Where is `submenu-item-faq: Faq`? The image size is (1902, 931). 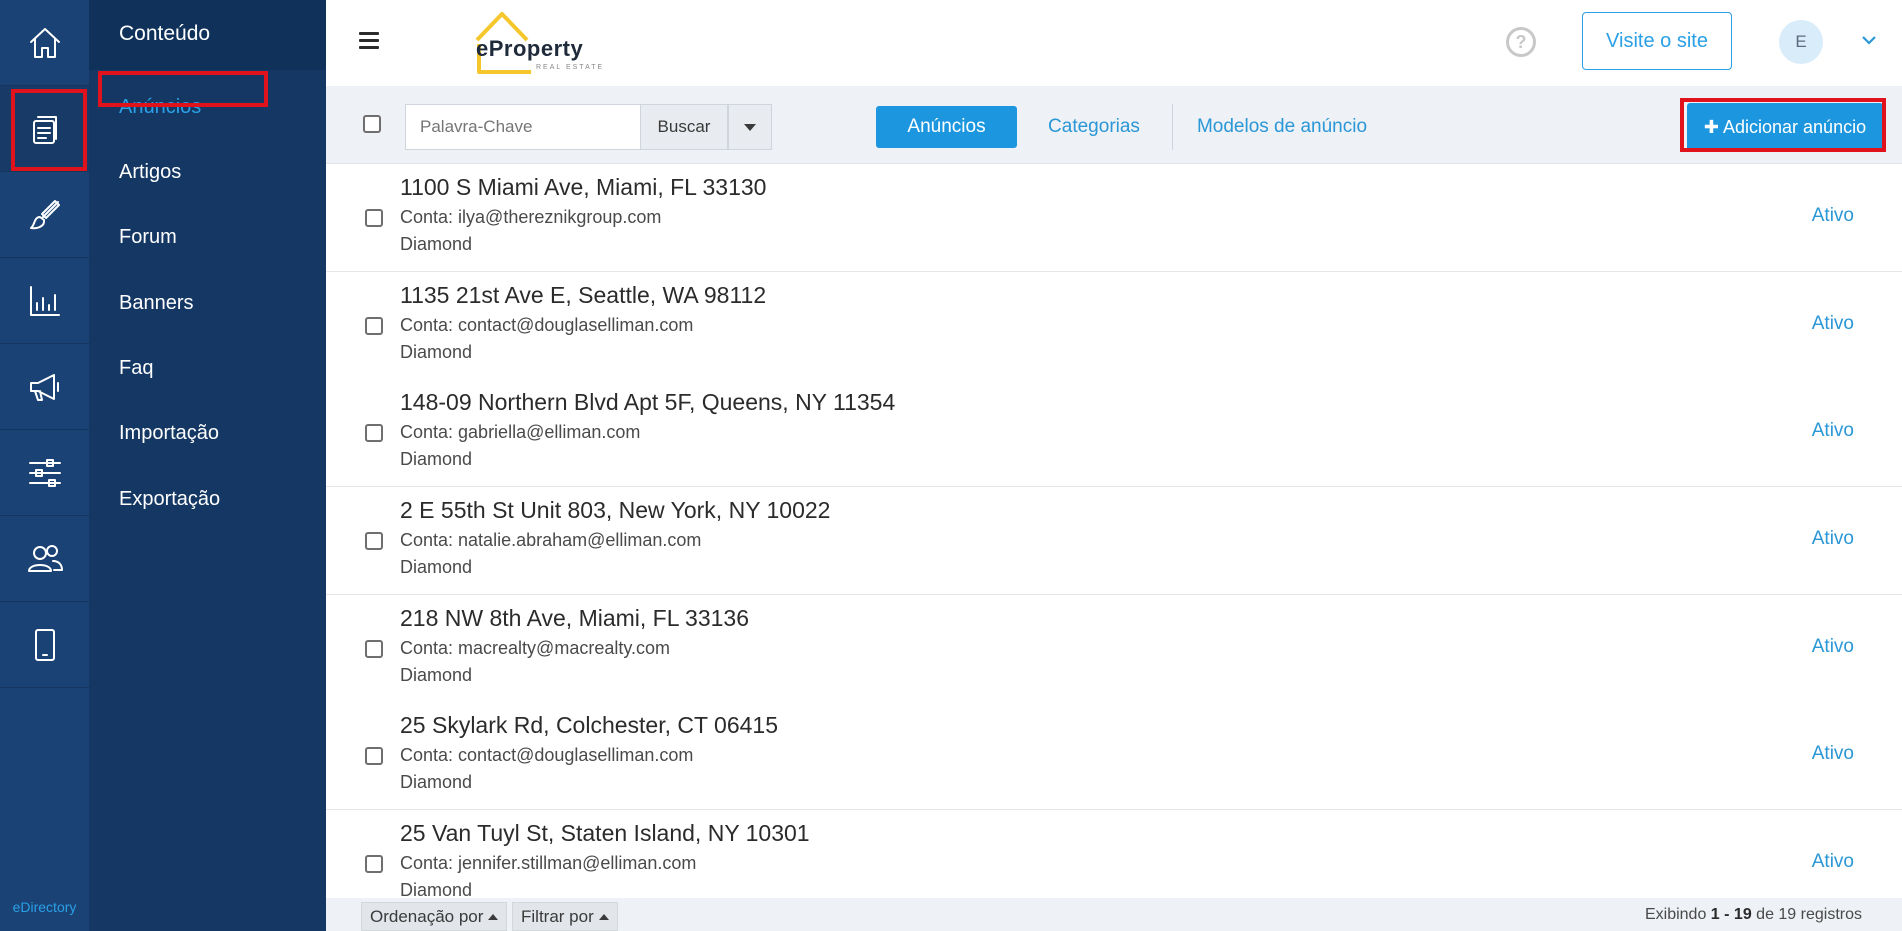 submenu-item-faq: Faq is located at coordinates (136, 368).